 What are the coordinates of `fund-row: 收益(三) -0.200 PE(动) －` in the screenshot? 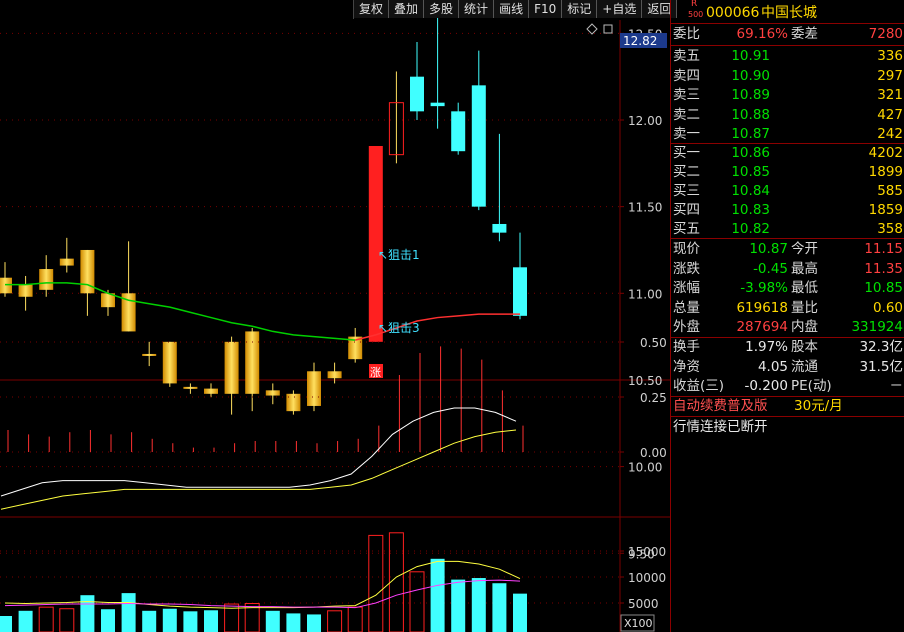 It's located at (788, 386).